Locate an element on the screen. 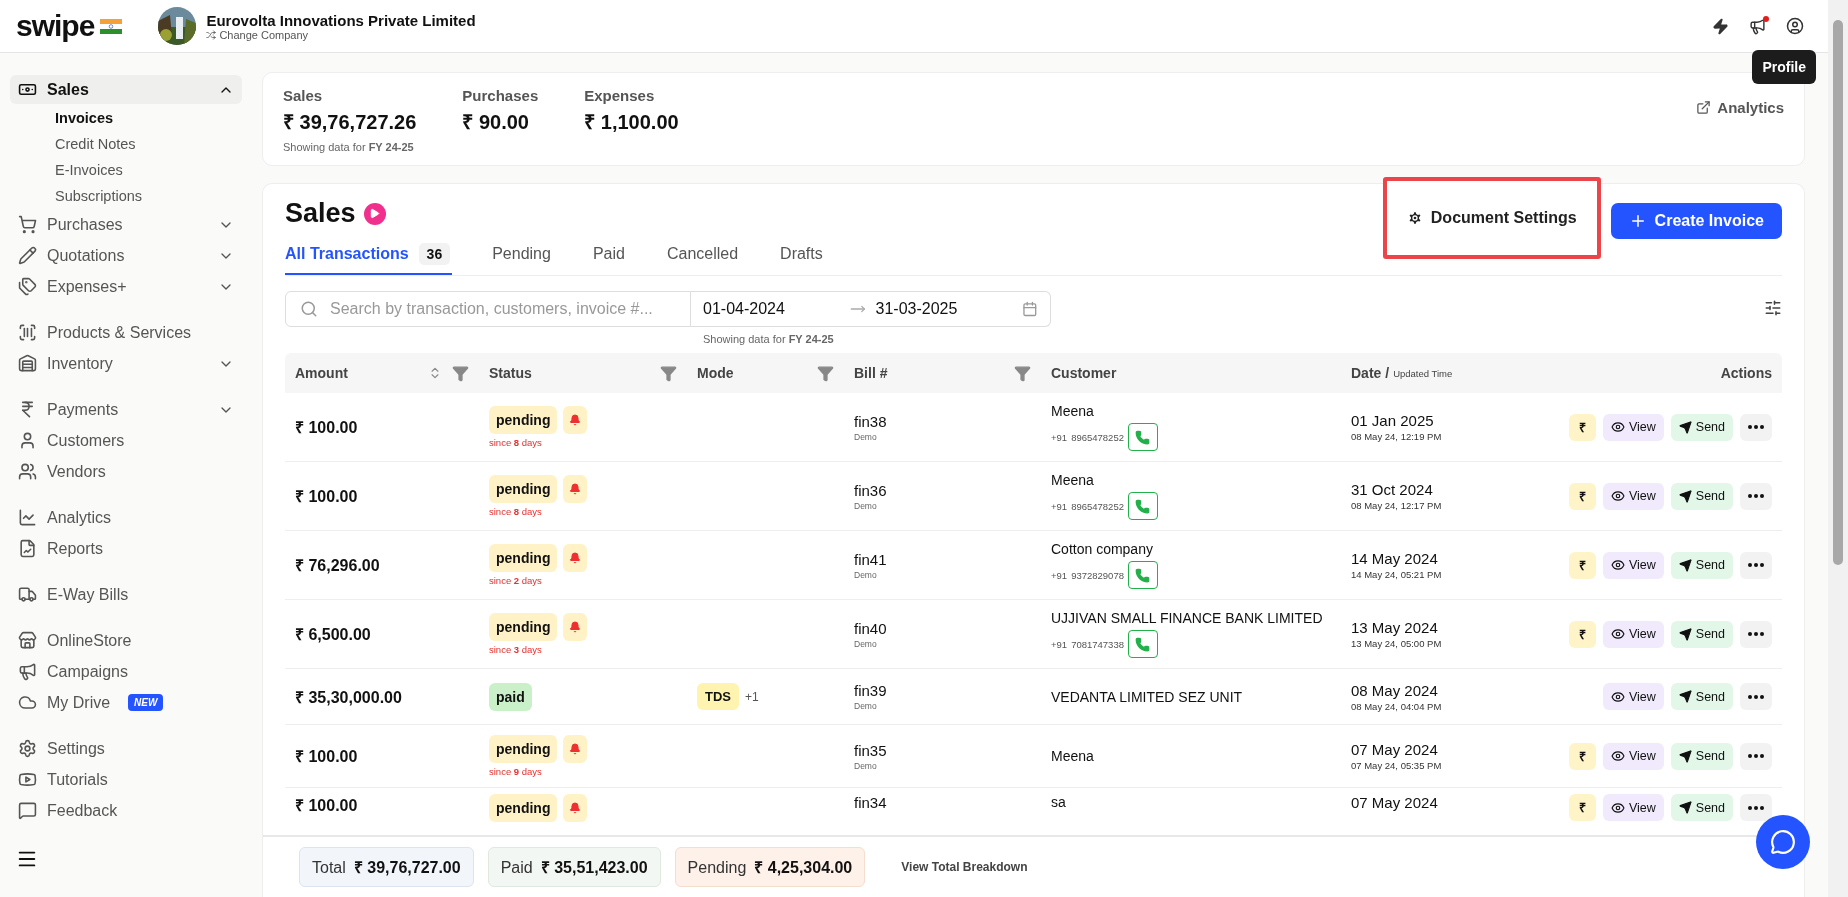 Image resolution: width=1848 pixels, height=897 pixels. sidebar-subitem: Subscriptions is located at coordinates (126, 196).